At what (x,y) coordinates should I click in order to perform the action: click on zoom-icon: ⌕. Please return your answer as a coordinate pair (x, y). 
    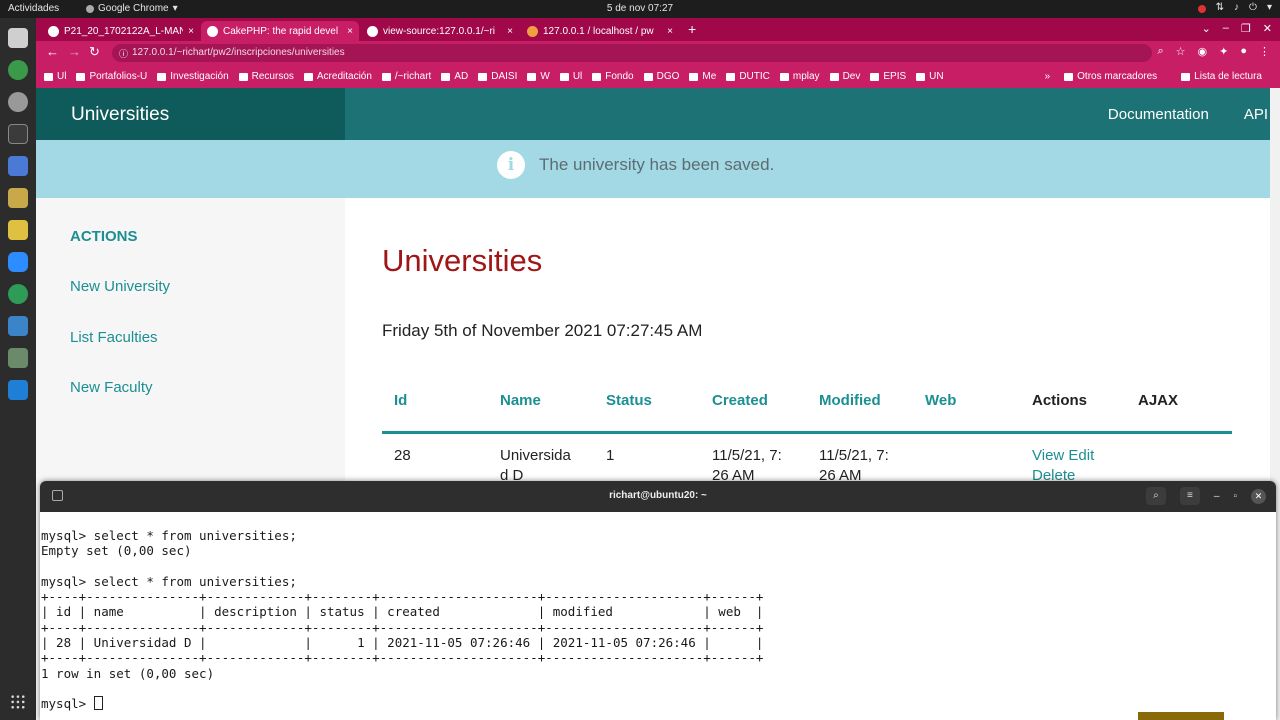
    Looking at the image, I should click on (1160, 51).